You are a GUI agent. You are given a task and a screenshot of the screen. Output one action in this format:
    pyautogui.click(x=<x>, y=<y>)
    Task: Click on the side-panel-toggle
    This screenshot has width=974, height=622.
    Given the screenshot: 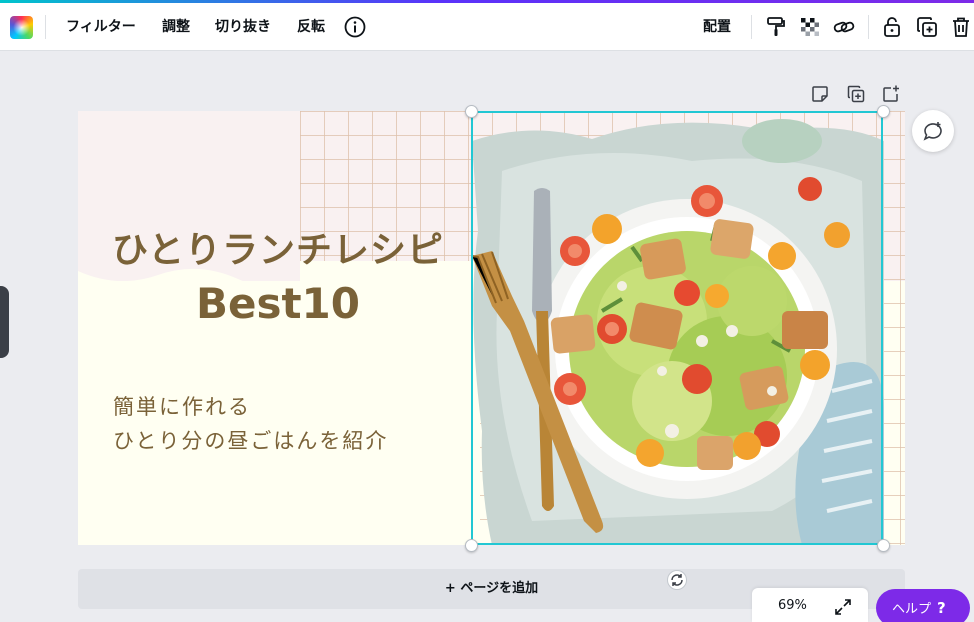 What is the action you would take?
    pyautogui.click(x=4, y=322)
    